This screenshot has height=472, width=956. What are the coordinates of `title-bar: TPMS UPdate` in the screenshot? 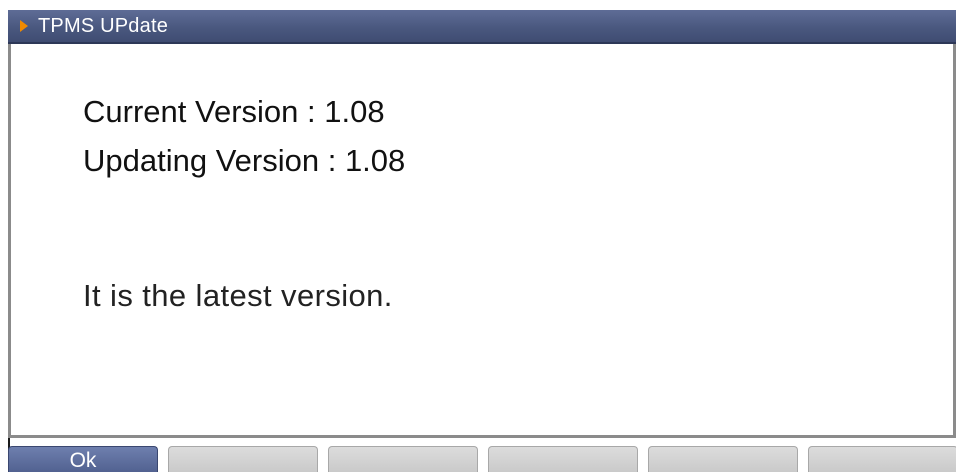 It's located at (482, 27).